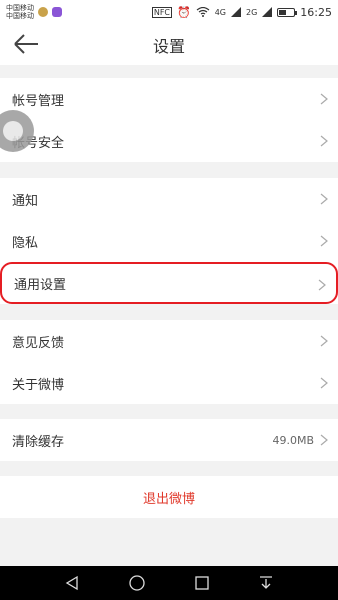 This screenshot has width=338, height=600. I want to click on settings-item-label: 意见反馈, so click(38, 343).